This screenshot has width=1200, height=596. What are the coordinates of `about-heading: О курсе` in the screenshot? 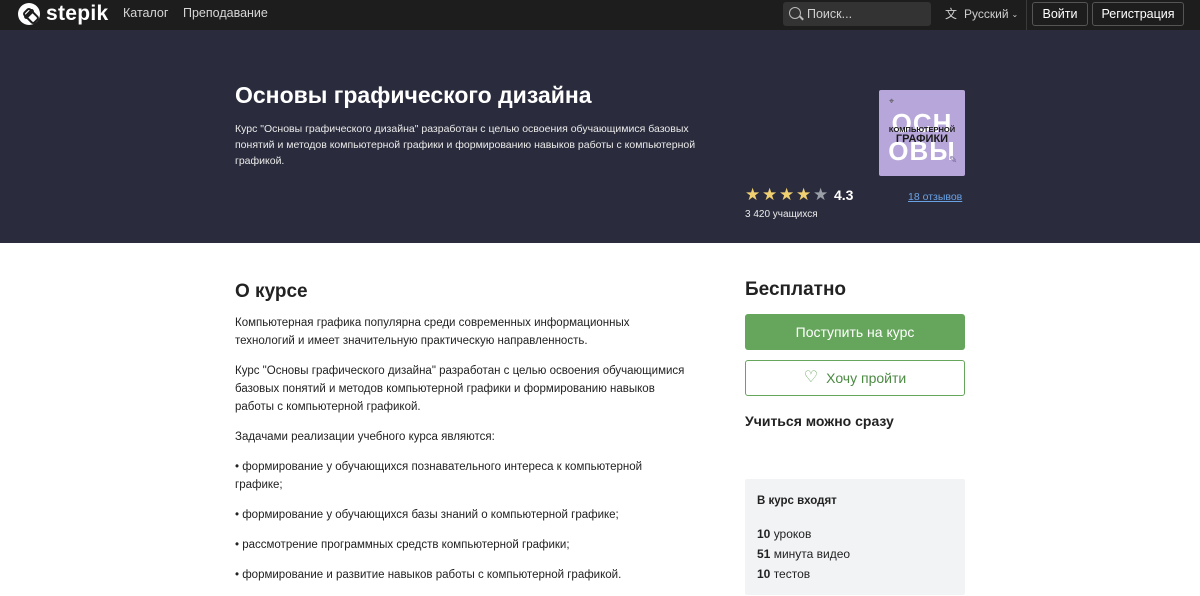 It's located at (271, 291).